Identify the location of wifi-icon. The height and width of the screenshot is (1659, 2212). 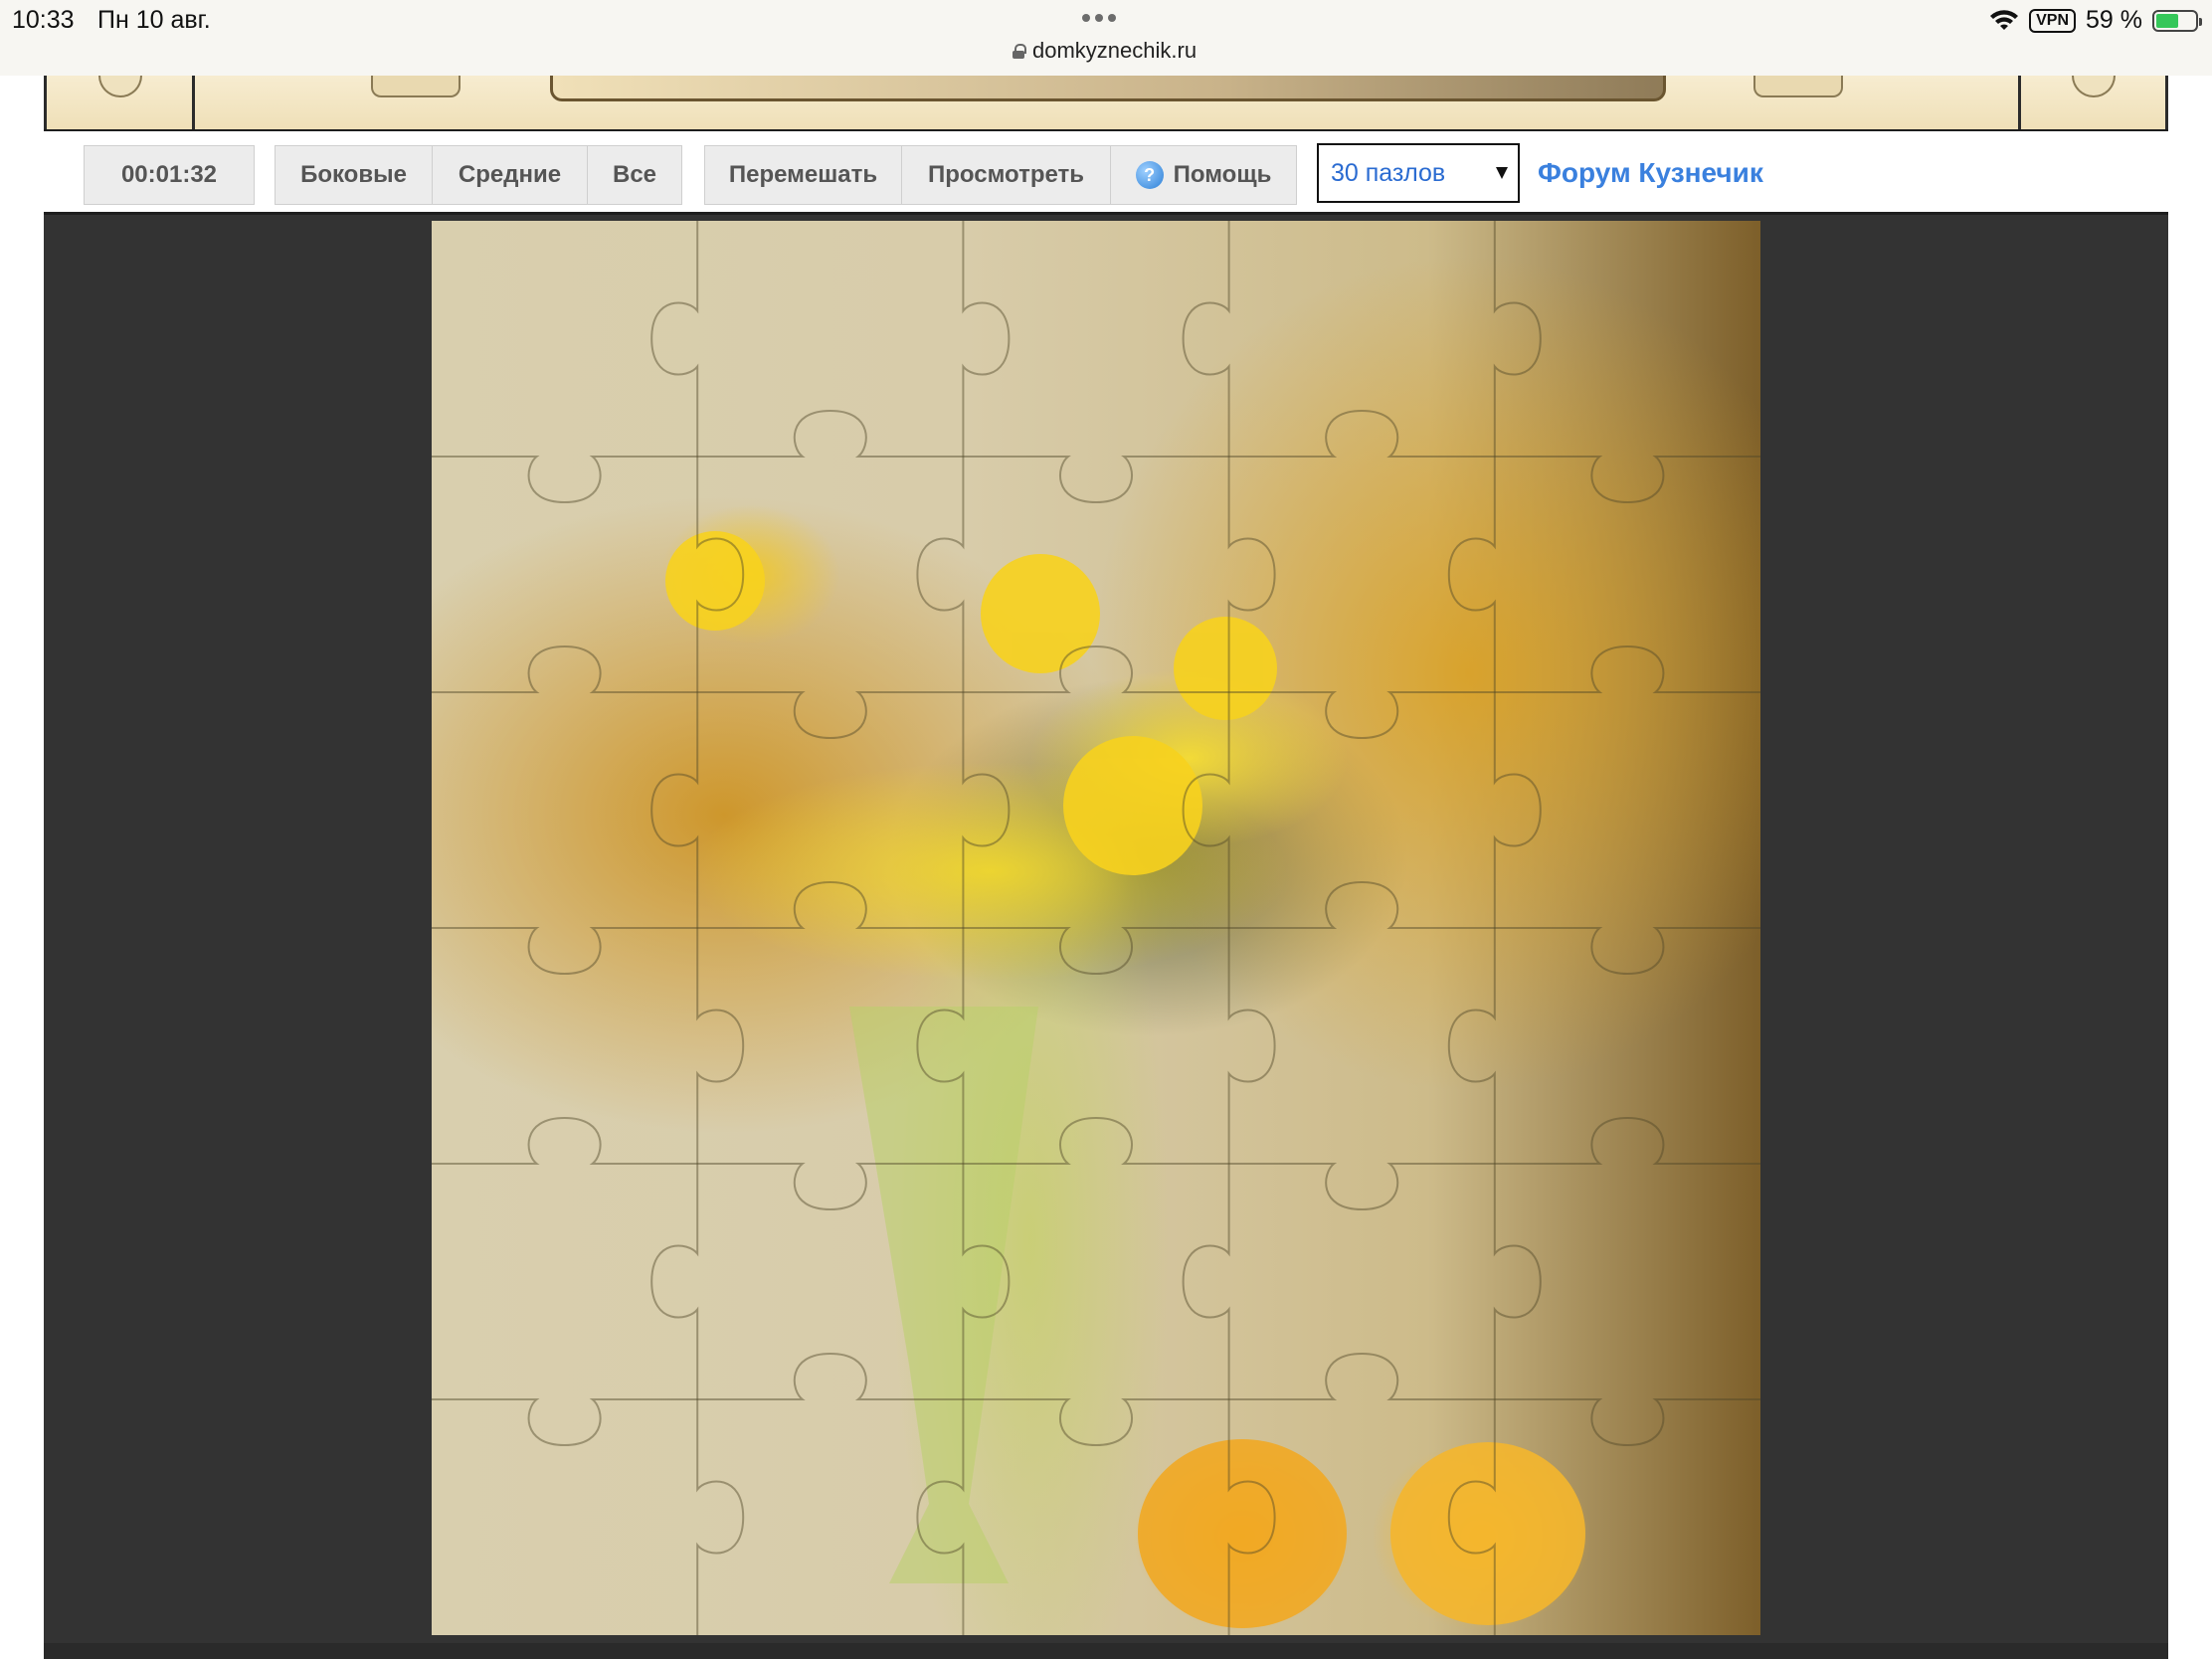
(2004, 19).